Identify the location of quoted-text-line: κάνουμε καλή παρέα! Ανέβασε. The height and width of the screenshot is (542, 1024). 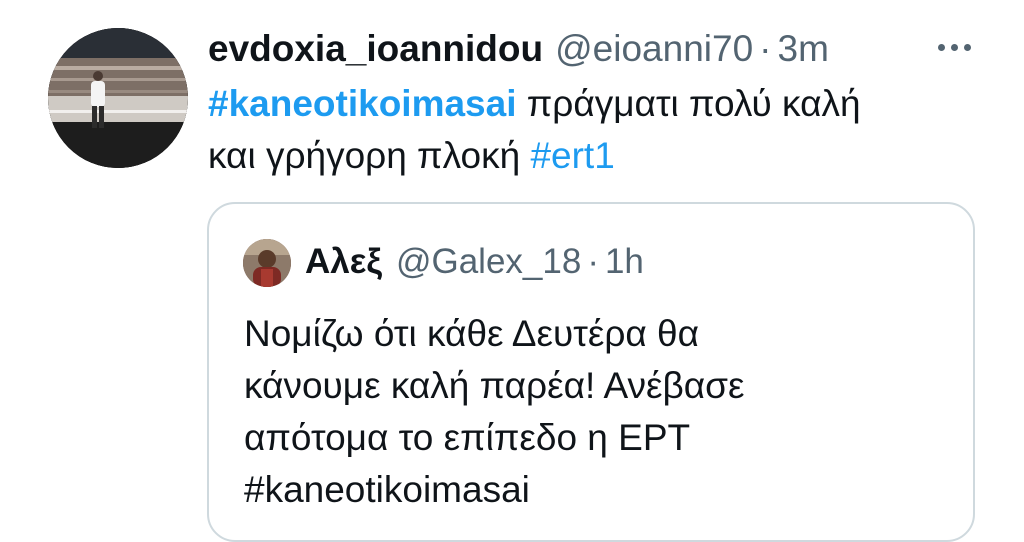
(494, 385).